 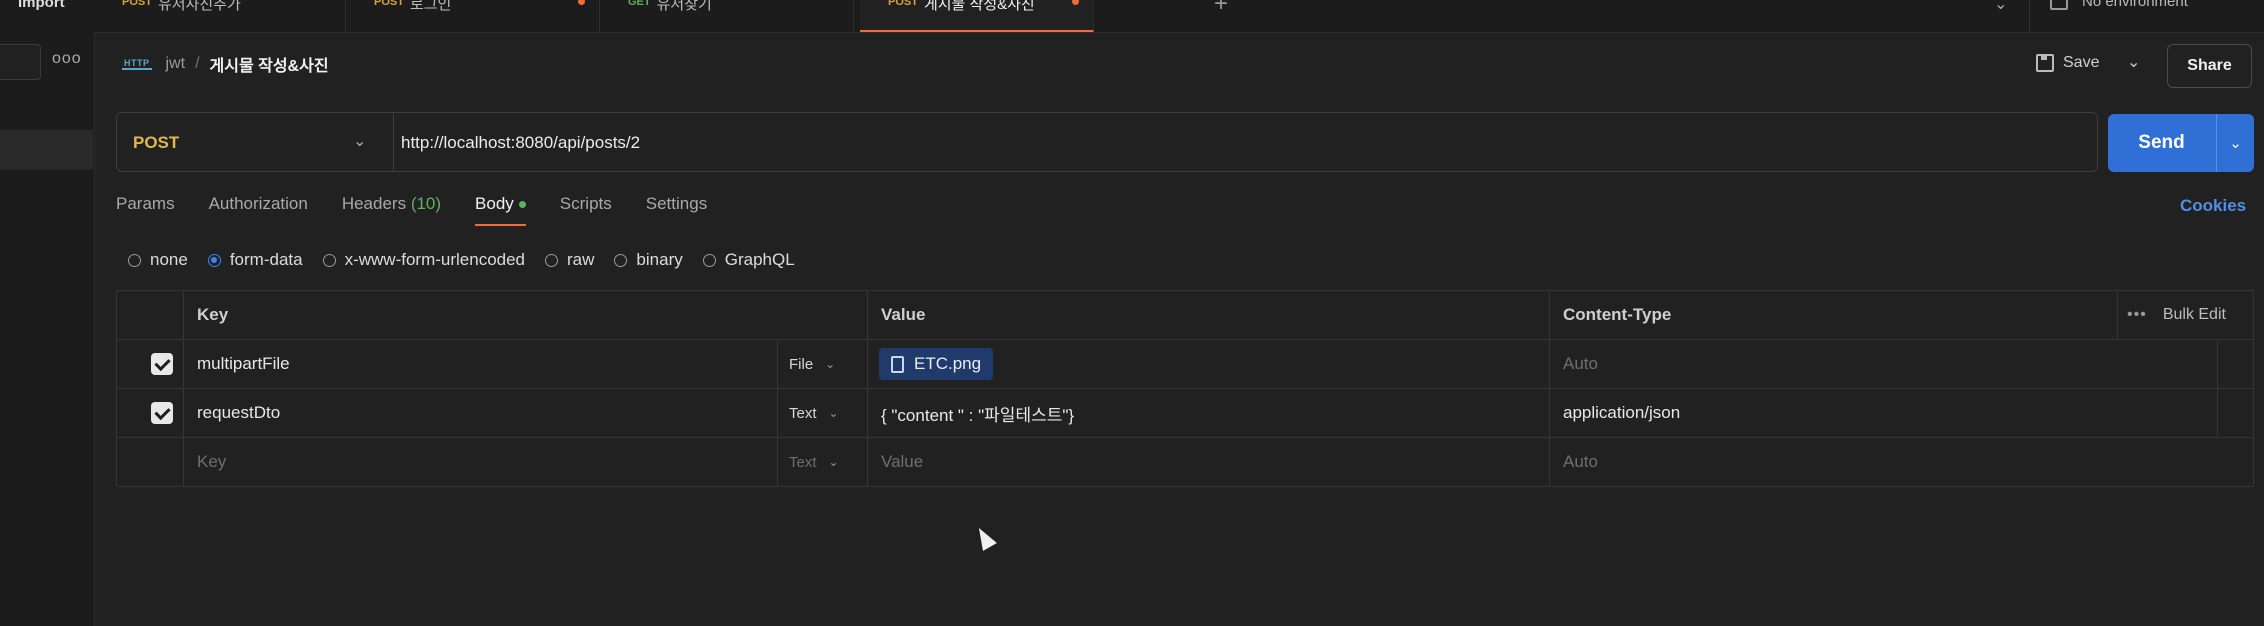 I want to click on new-value-input: Value, so click(x=902, y=462).